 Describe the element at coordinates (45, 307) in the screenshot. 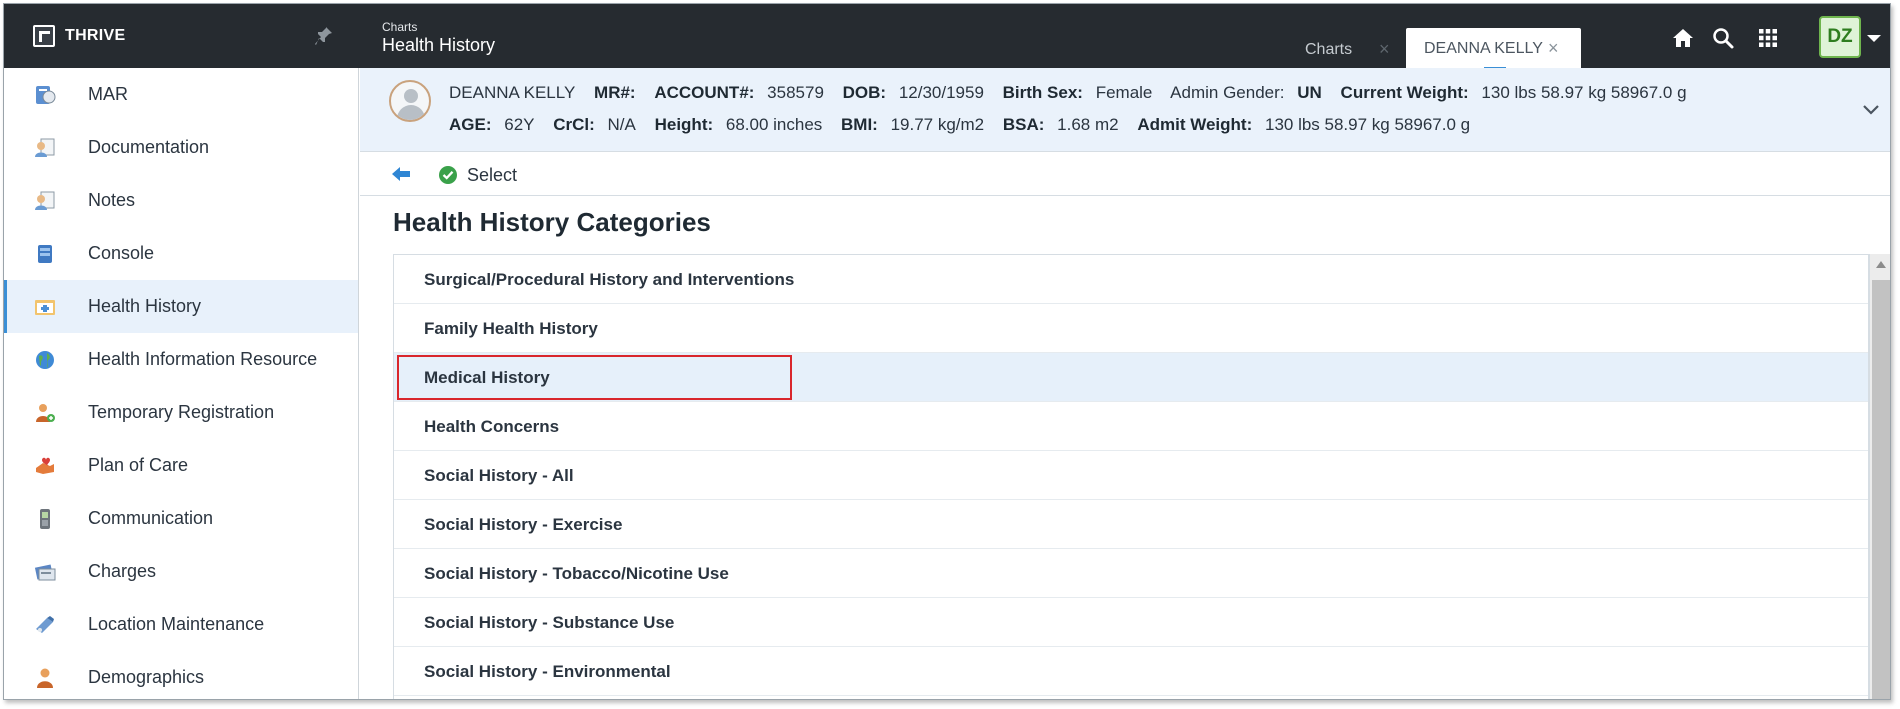

I see `health-history-icon` at that location.